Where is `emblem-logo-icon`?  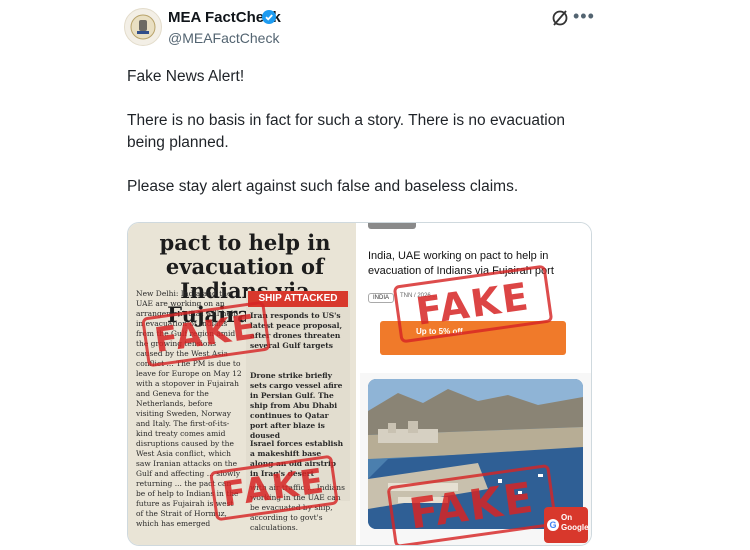 emblem-logo-icon is located at coordinates (143, 27).